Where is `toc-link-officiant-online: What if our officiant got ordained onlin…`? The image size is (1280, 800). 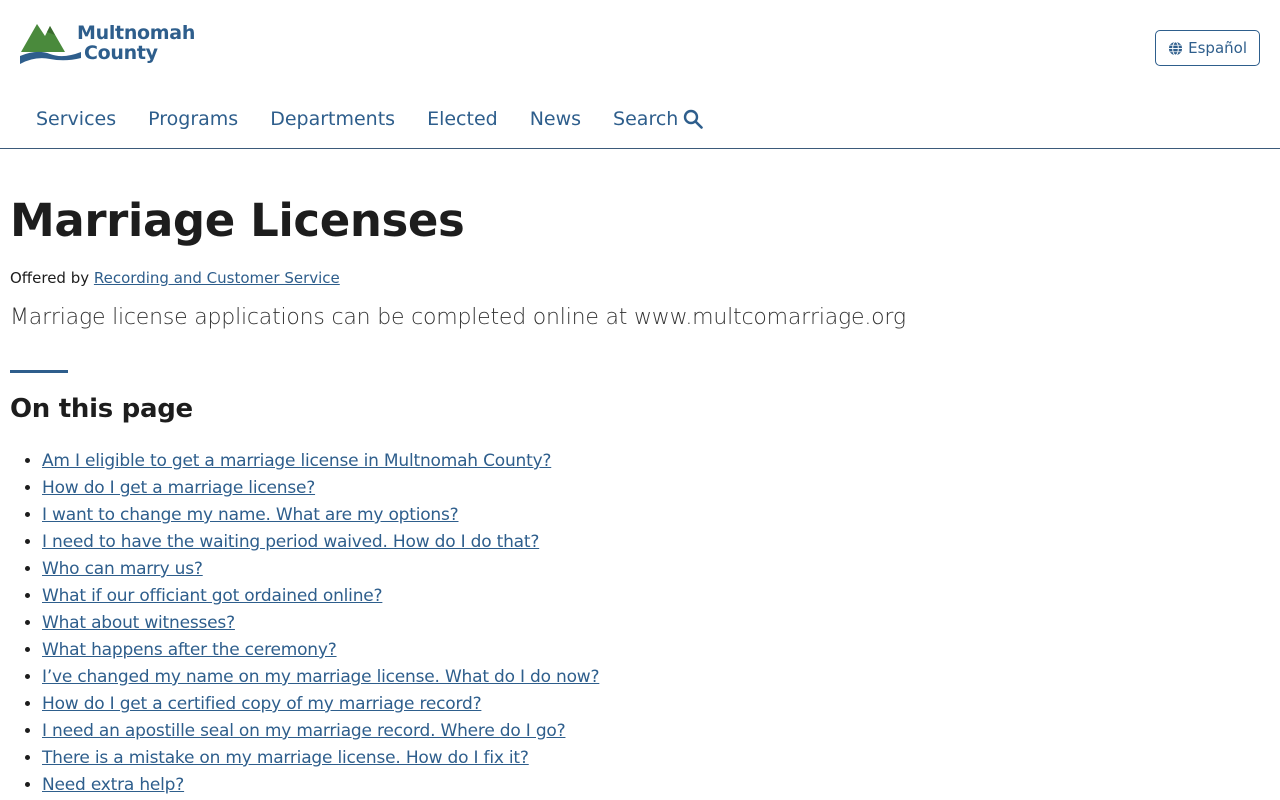 toc-link-officiant-online: What if our officiant got ordained onlin… is located at coordinates (212, 596).